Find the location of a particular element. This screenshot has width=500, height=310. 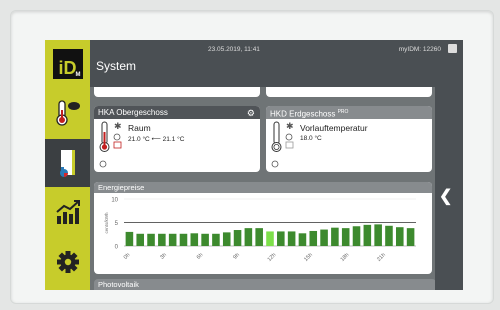

sidebar-item-statistics is located at coordinates (67, 212).